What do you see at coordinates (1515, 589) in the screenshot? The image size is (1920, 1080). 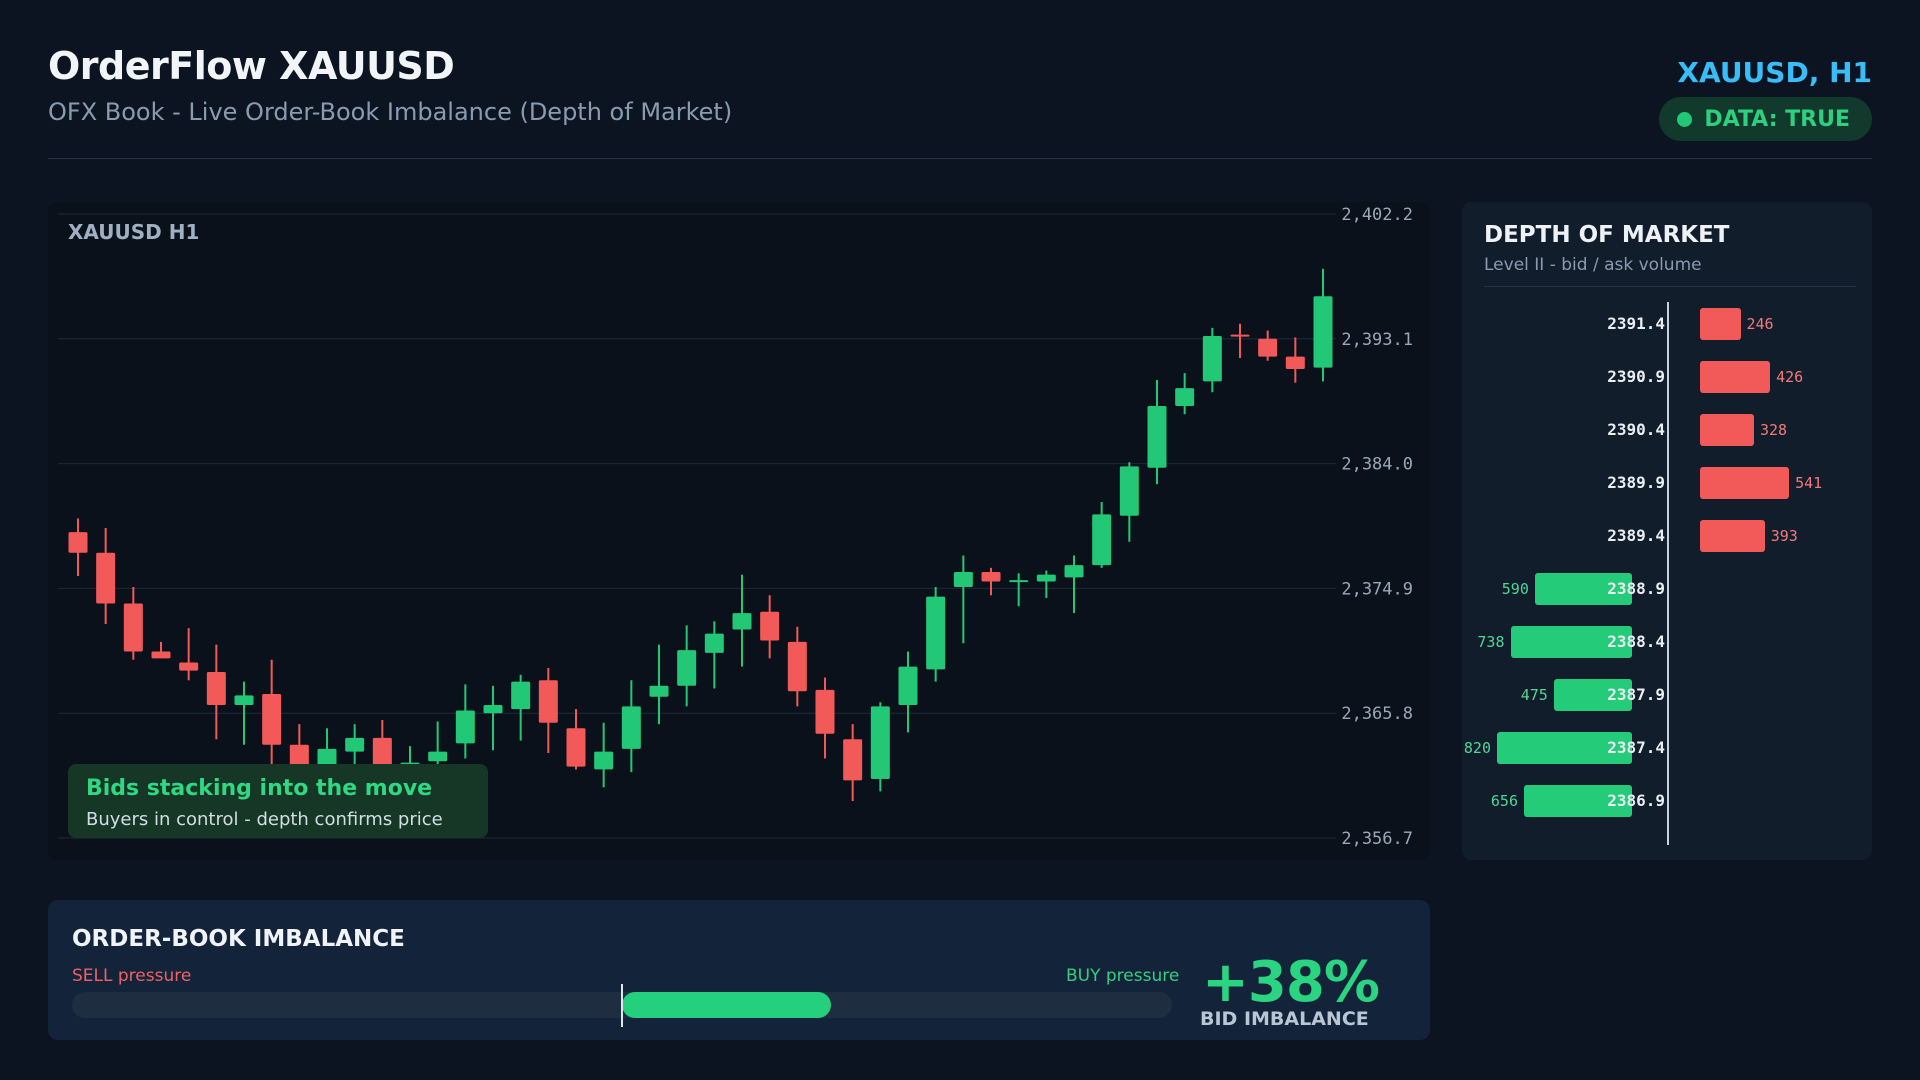 I see `bid-volume-label: 590` at bounding box center [1515, 589].